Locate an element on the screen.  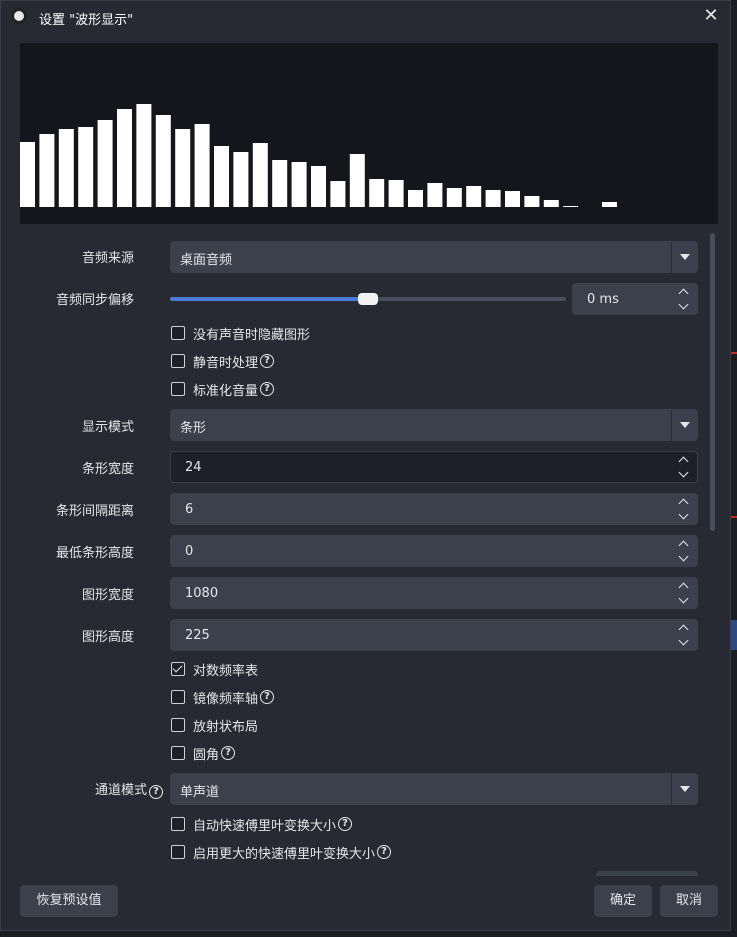
mirror-freq-axis-checkbox: 镜像频率轴 ? is located at coordinates (223, 697).